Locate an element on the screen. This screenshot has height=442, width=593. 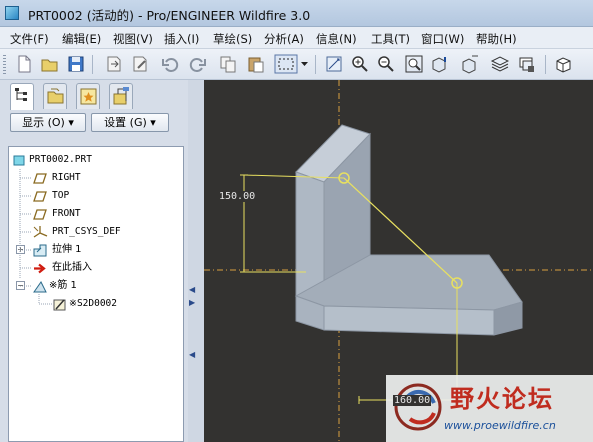
tree-item-label: ※S2D0002 is located at coordinates (93, 303).